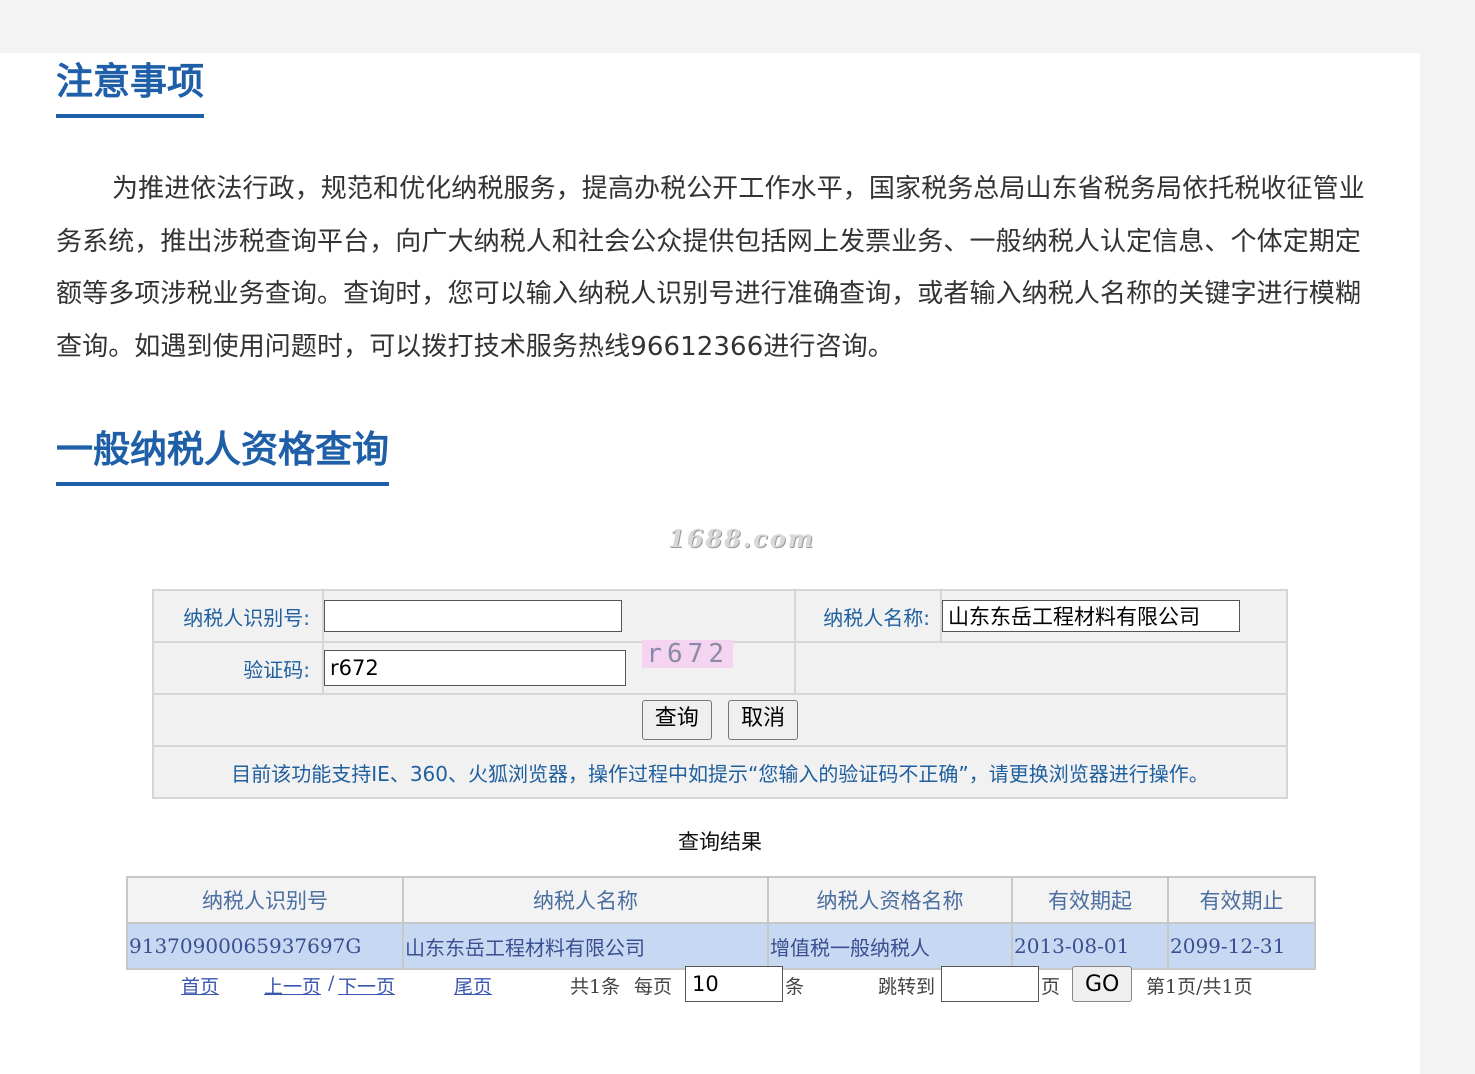  What do you see at coordinates (1051, 987) in the screenshot?
I see `page-unit: 页` at bounding box center [1051, 987].